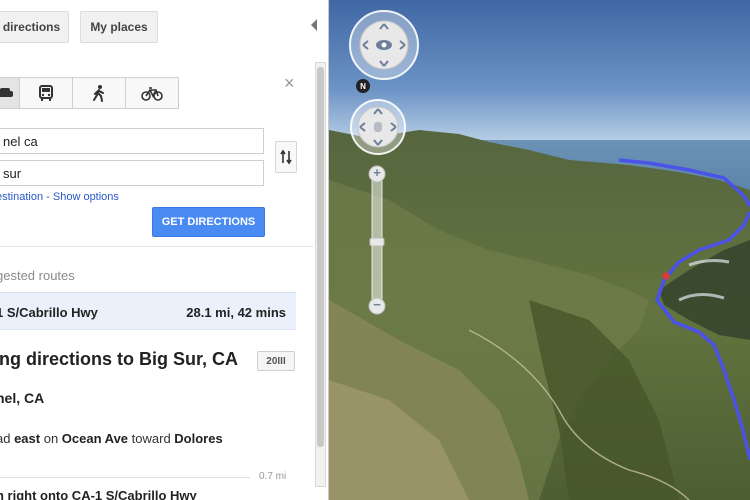 The image size is (750, 500). What do you see at coordinates (377, 306) in the screenshot?
I see `zoom-out-button: −` at bounding box center [377, 306].